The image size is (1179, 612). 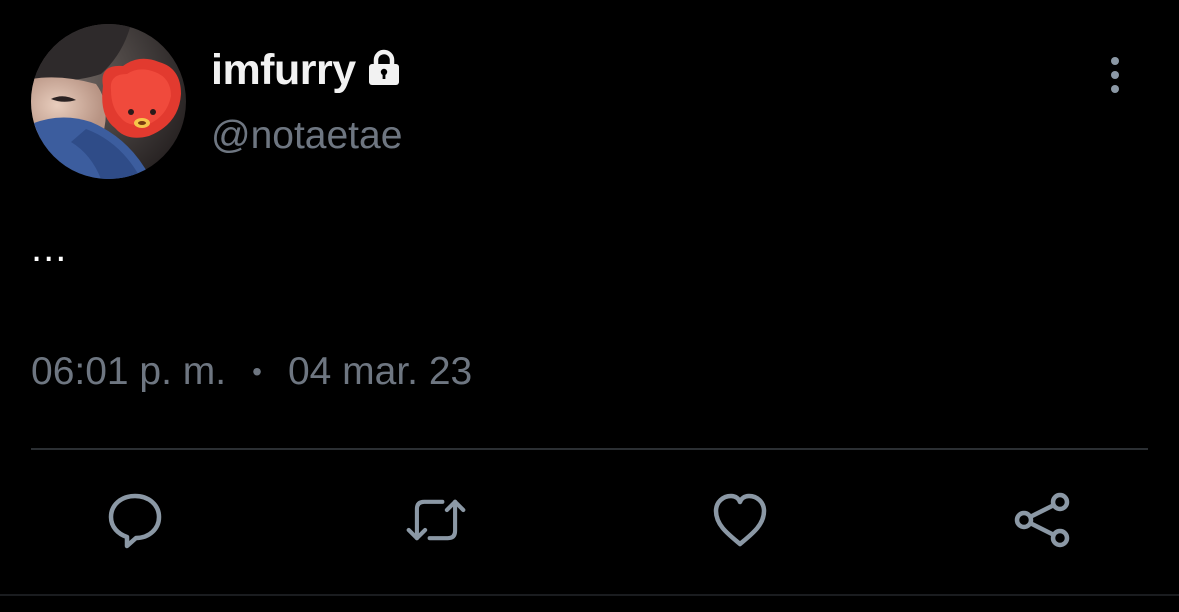 I want to click on reply-icon, so click(x=135, y=521).